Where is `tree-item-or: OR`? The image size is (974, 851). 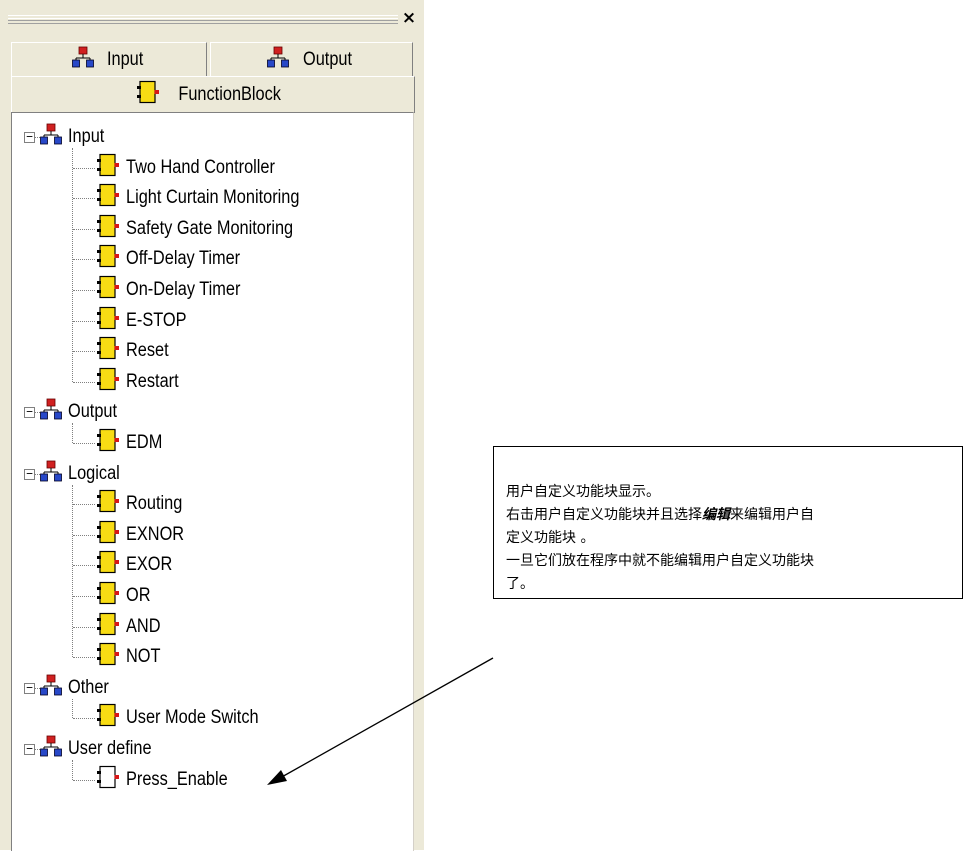
tree-item-or: OR is located at coordinates (125, 596).